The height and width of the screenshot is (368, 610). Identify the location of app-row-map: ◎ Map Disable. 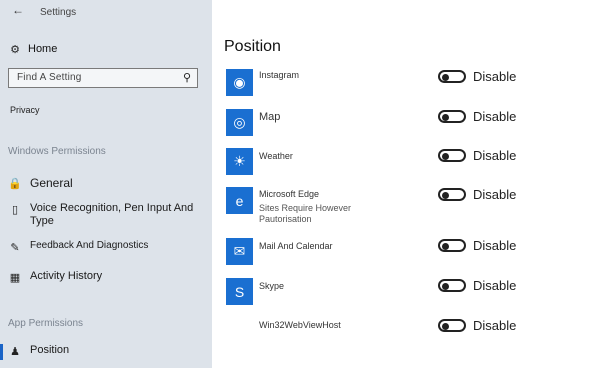
(418, 125).